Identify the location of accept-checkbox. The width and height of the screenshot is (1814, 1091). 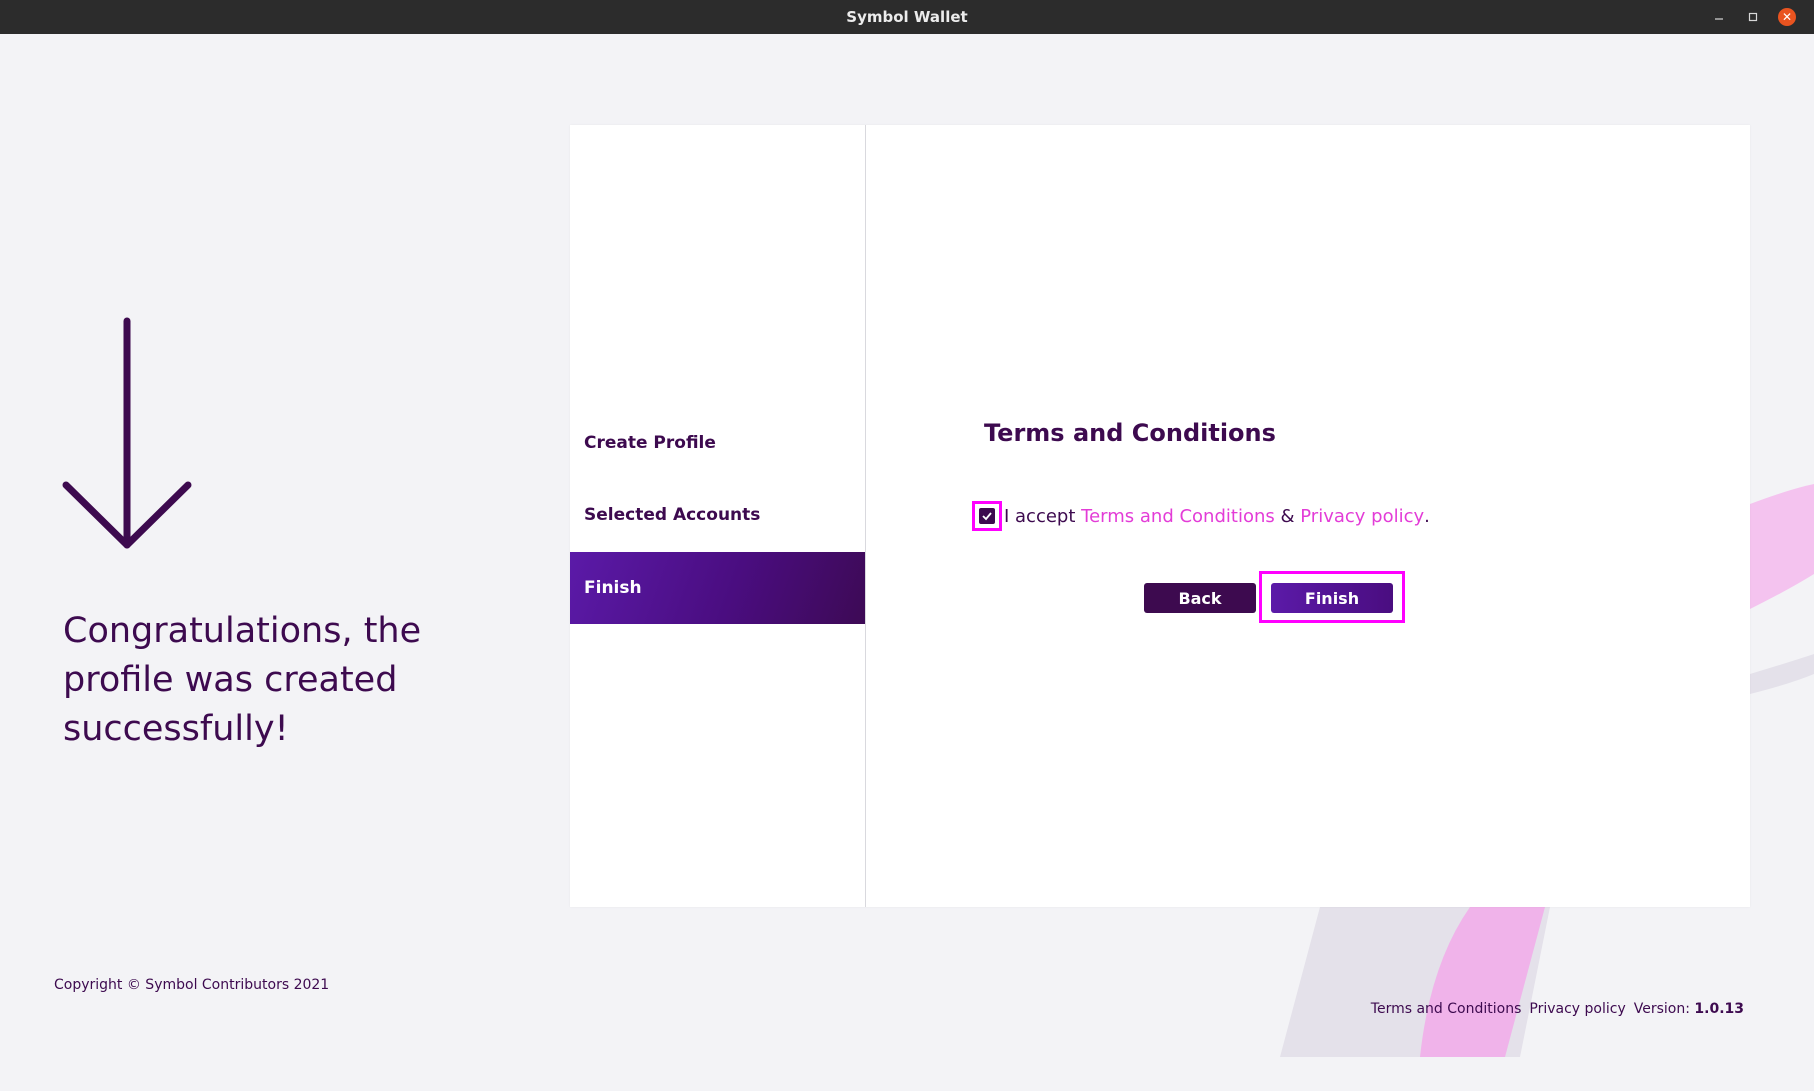
(987, 516).